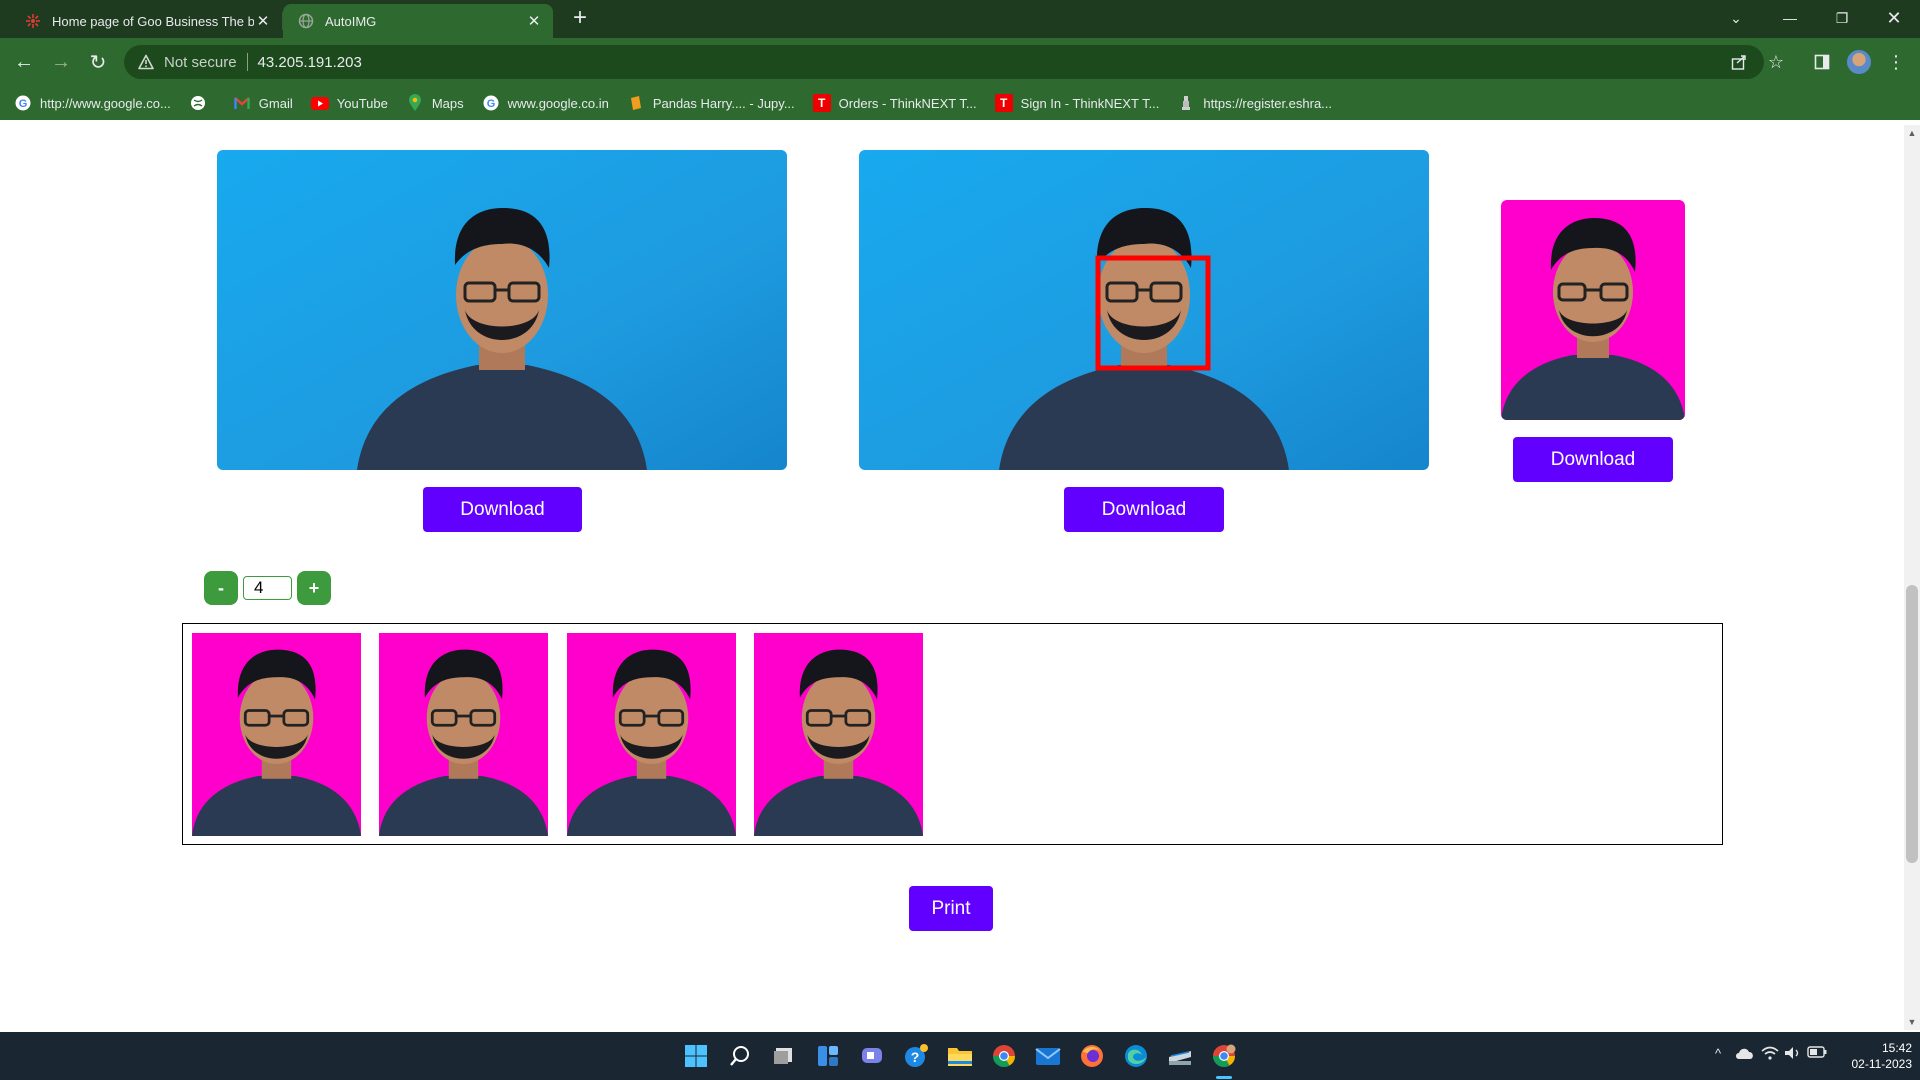 The width and height of the screenshot is (1920, 1080). Describe the element at coordinates (821, 103) in the screenshot. I see `thinknext-icon: T` at that location.